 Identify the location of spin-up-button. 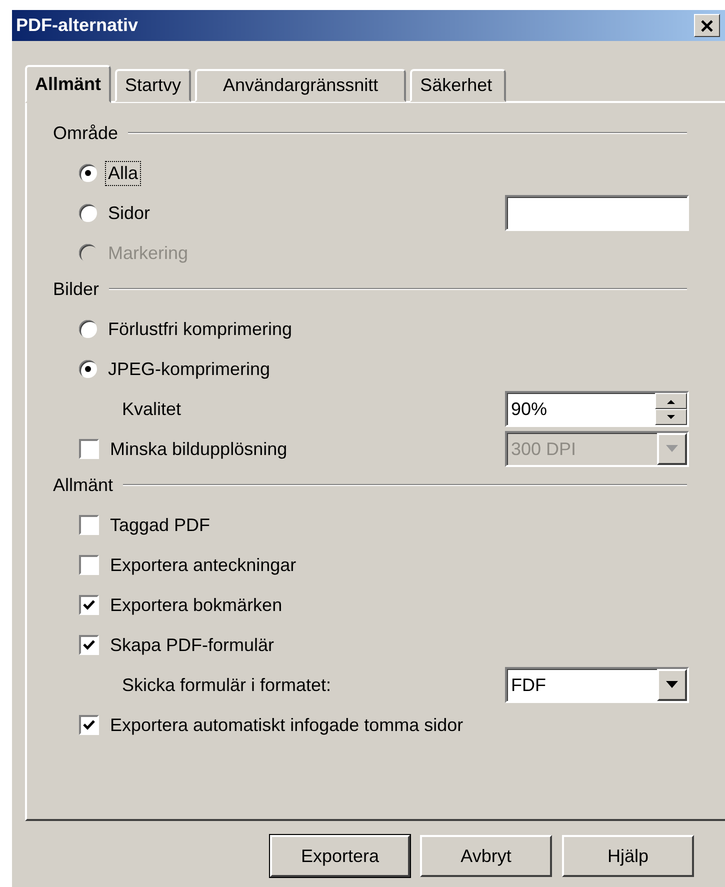
(671, 401).